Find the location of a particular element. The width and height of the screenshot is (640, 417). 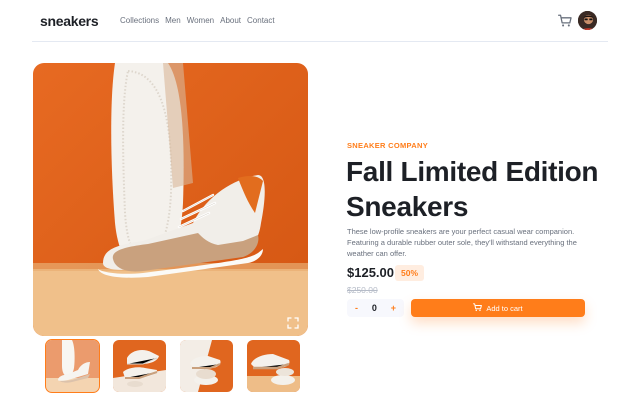

add-to-cart-button: Add to cart is located at coordinates (498, 308).